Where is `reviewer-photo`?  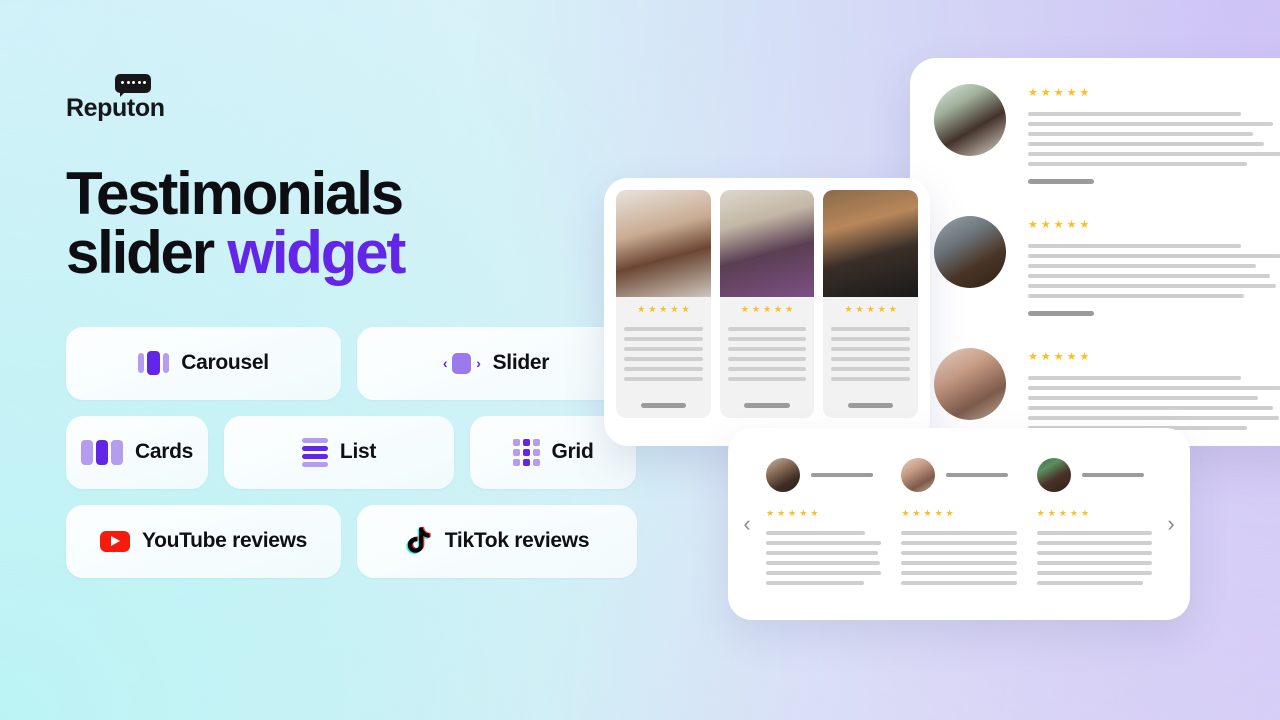 reviewer-photo is located at coordinates (767, 243).